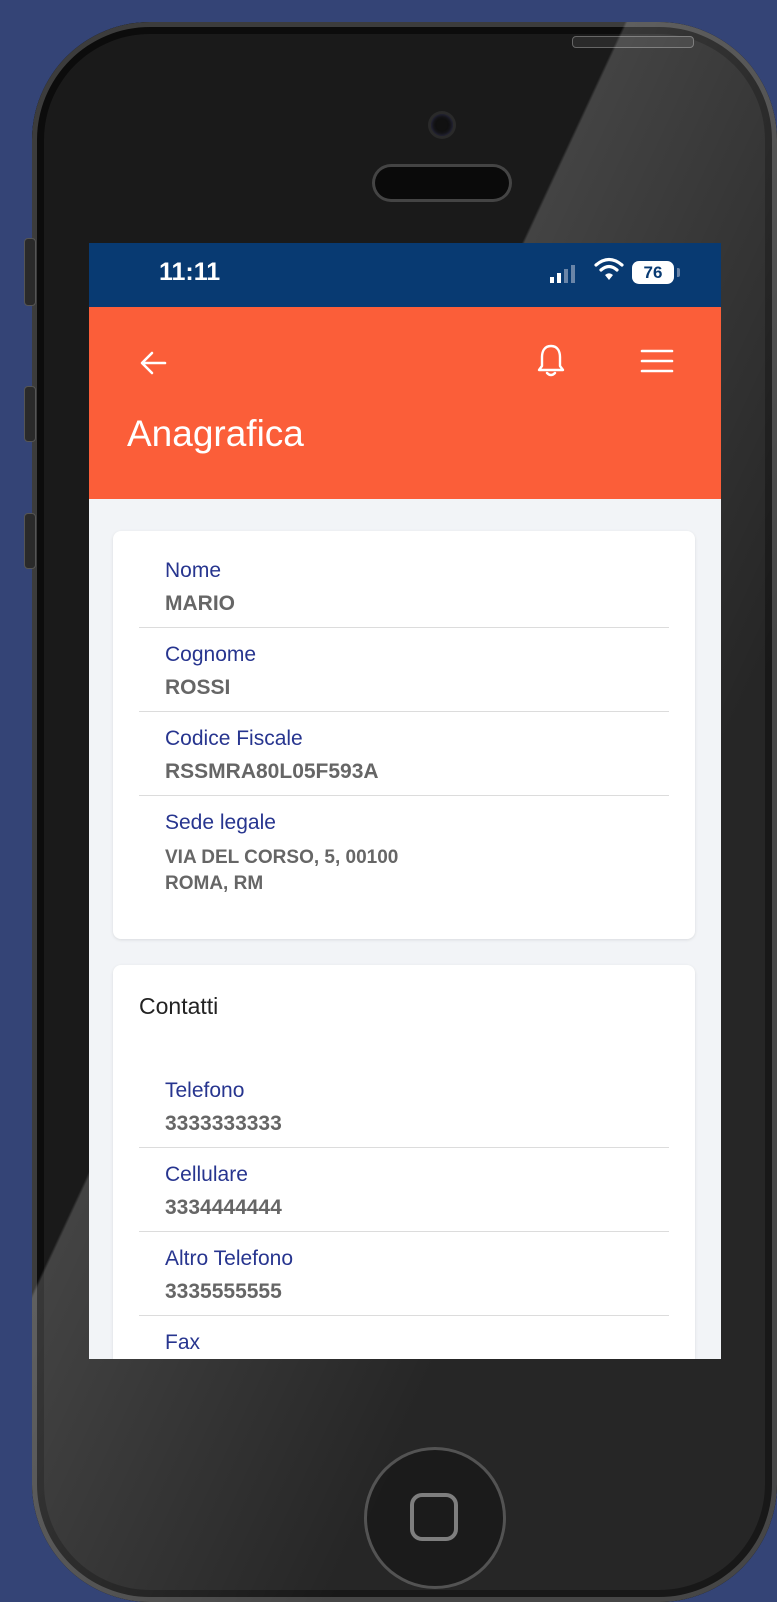 The width and height of the screenshot is (777, 1602). What do you see at coordinates (214, 883) in the screenshot?
I see `field-value-line-2: ROMA, RM` at bounding box center [214, 883].